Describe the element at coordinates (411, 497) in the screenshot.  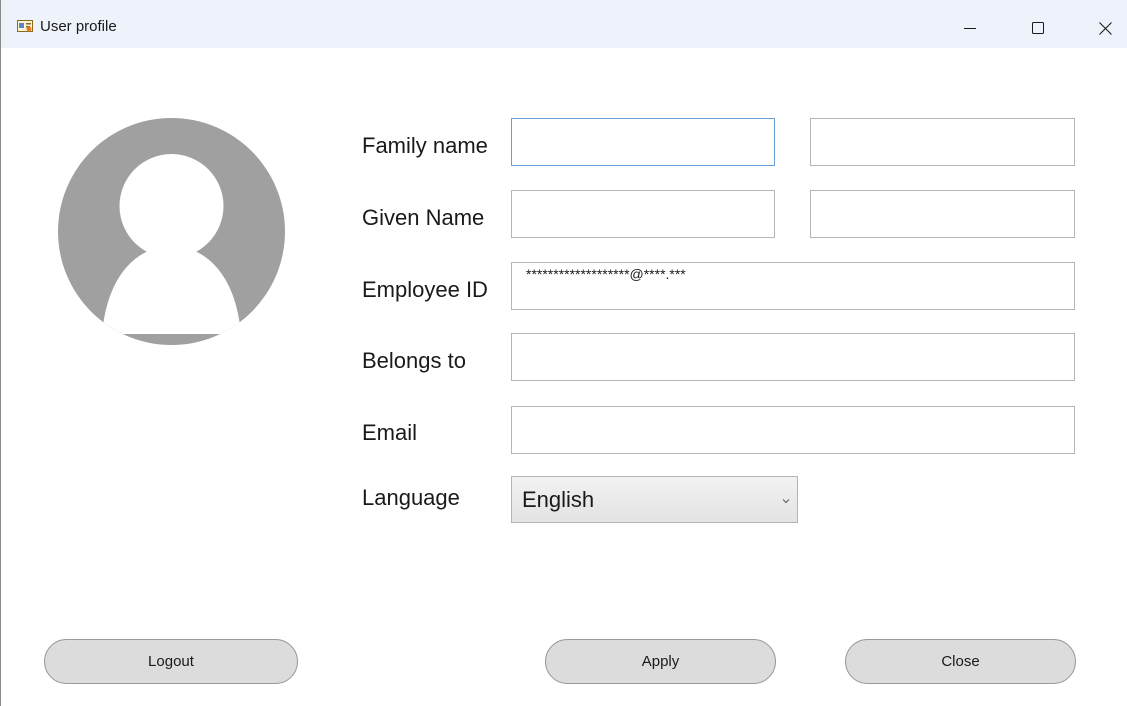
I see `language-label: Language` at that location.